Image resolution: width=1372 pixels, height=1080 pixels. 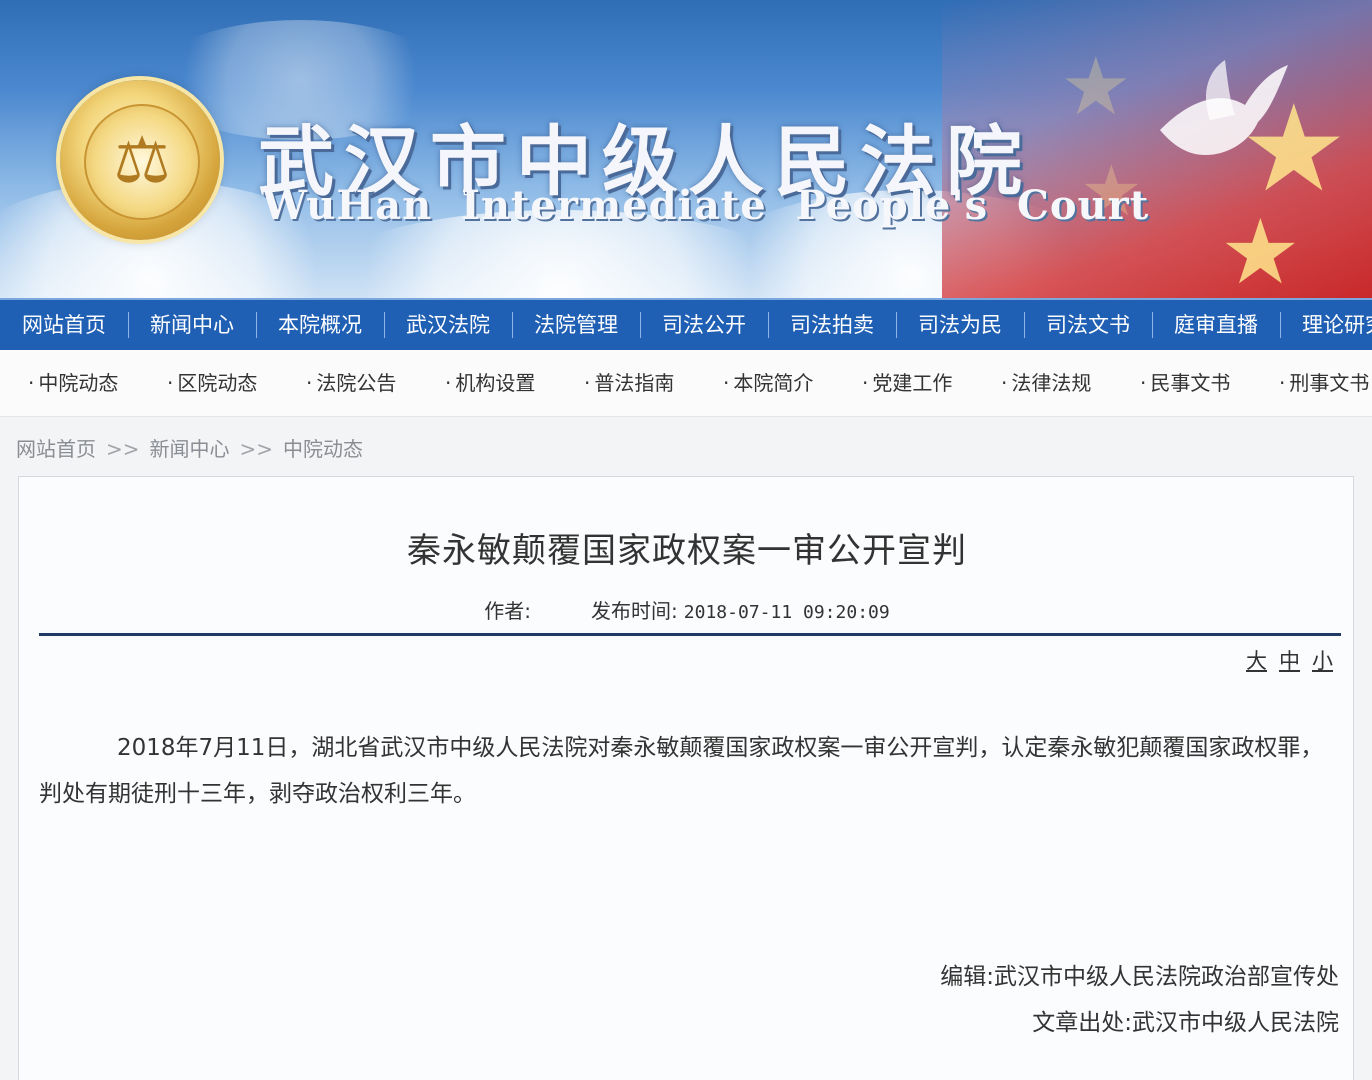 I want to click on court-emblem-logo: ⚖, so click(x=140, y=160).